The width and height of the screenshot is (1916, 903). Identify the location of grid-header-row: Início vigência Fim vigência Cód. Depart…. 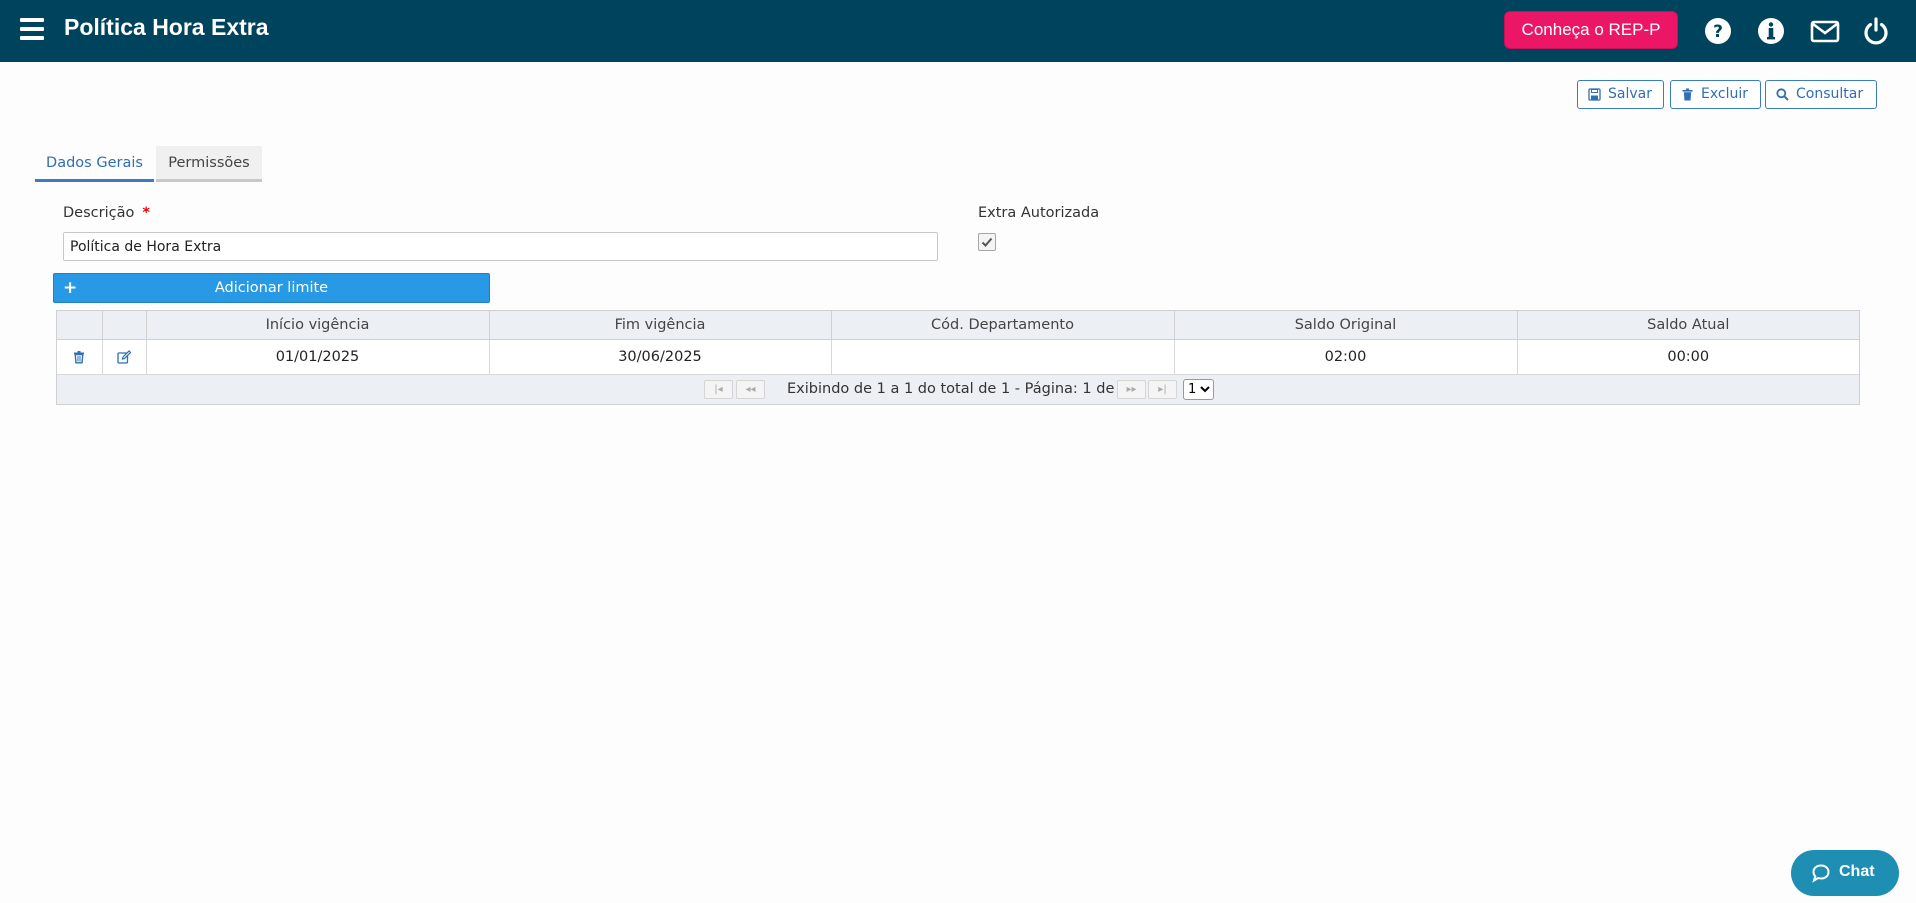
(958, 325).